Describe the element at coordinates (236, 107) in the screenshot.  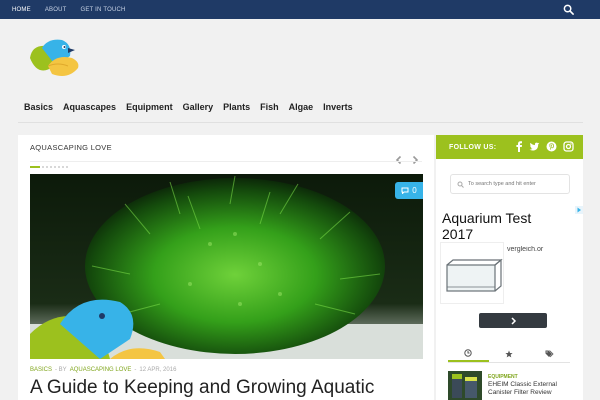
I see `nav-plants: Plants` at that location.